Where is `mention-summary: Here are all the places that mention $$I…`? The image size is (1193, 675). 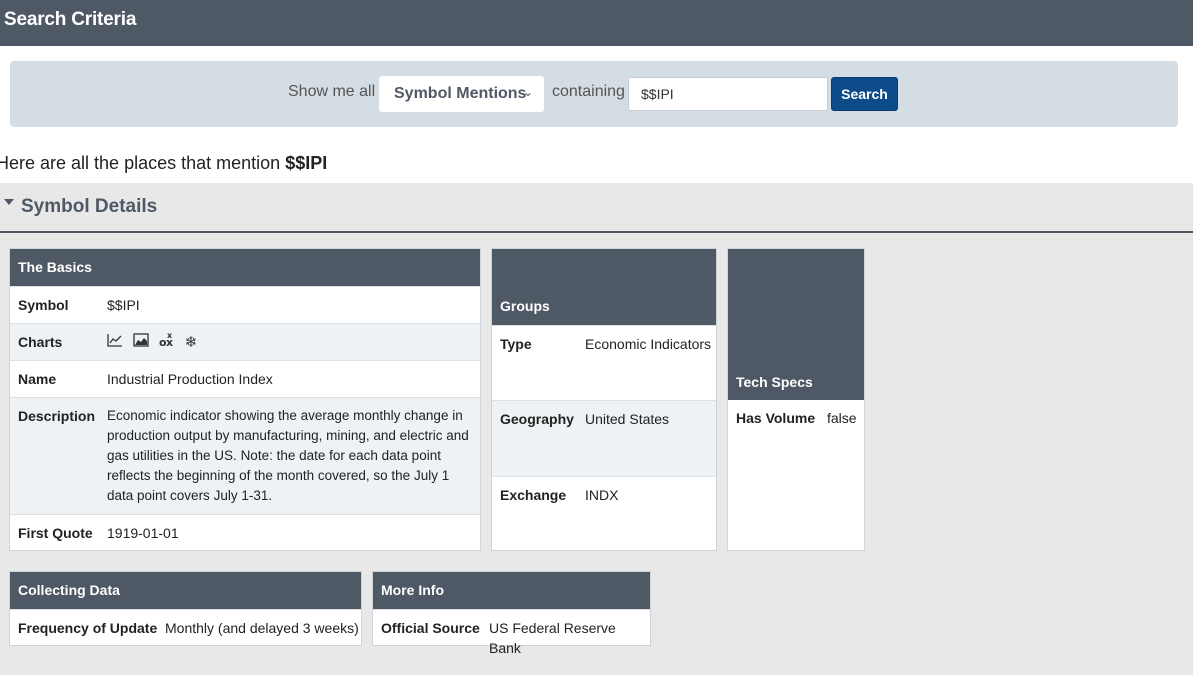 mention-summary: Here are all the places that mention $$I… is located at coordinates (596, 163).